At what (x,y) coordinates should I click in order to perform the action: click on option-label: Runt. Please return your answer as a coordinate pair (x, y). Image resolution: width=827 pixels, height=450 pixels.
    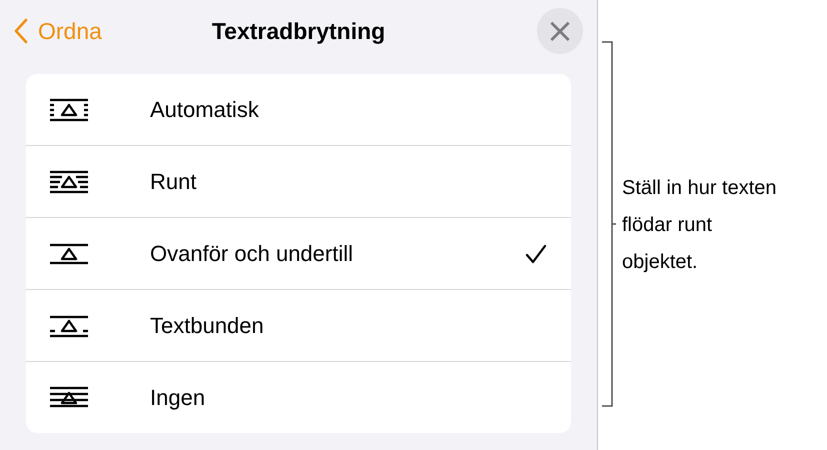
    Looking at the image, I should click on (173, 181).